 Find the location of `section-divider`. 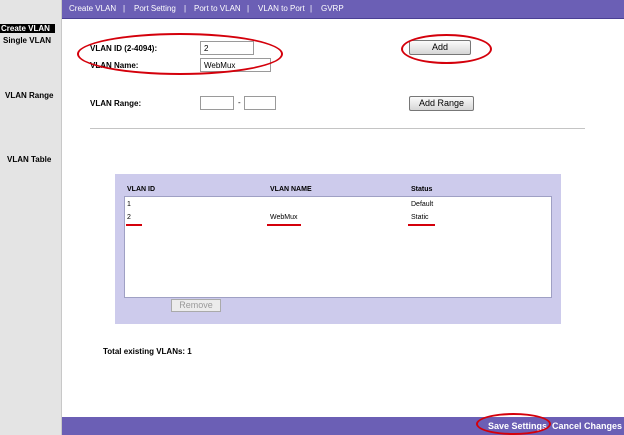

section-divider is located at coordinates (337, 128).